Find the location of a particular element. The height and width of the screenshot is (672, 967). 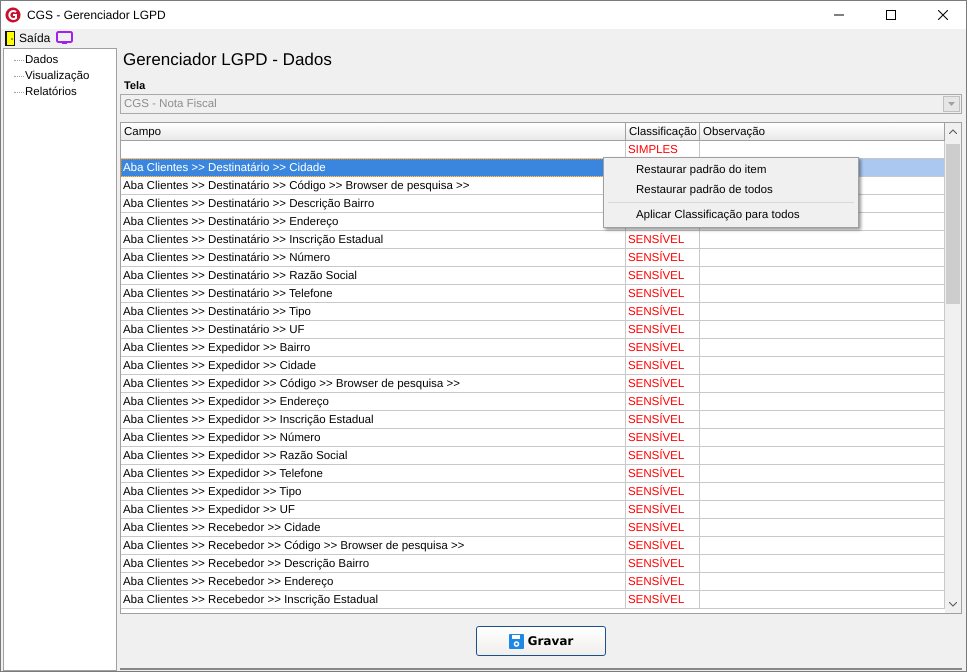

window-title: CGS - Gerenciador LGPD is located at coordinates (97, 15).